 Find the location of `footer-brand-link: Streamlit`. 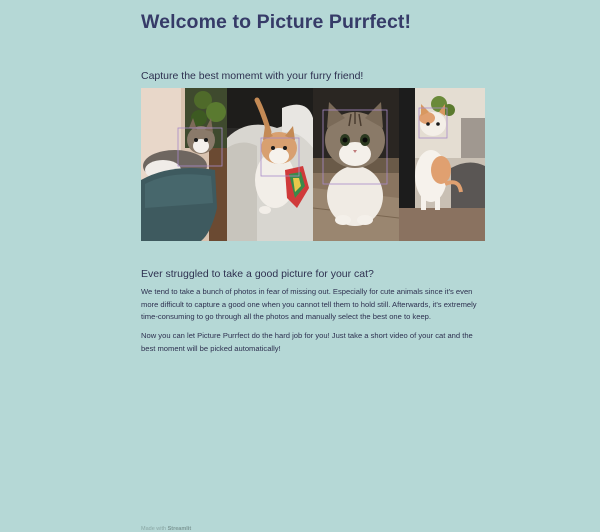

footer-brand-link: Streamlit is located at coordinates (180, 529).